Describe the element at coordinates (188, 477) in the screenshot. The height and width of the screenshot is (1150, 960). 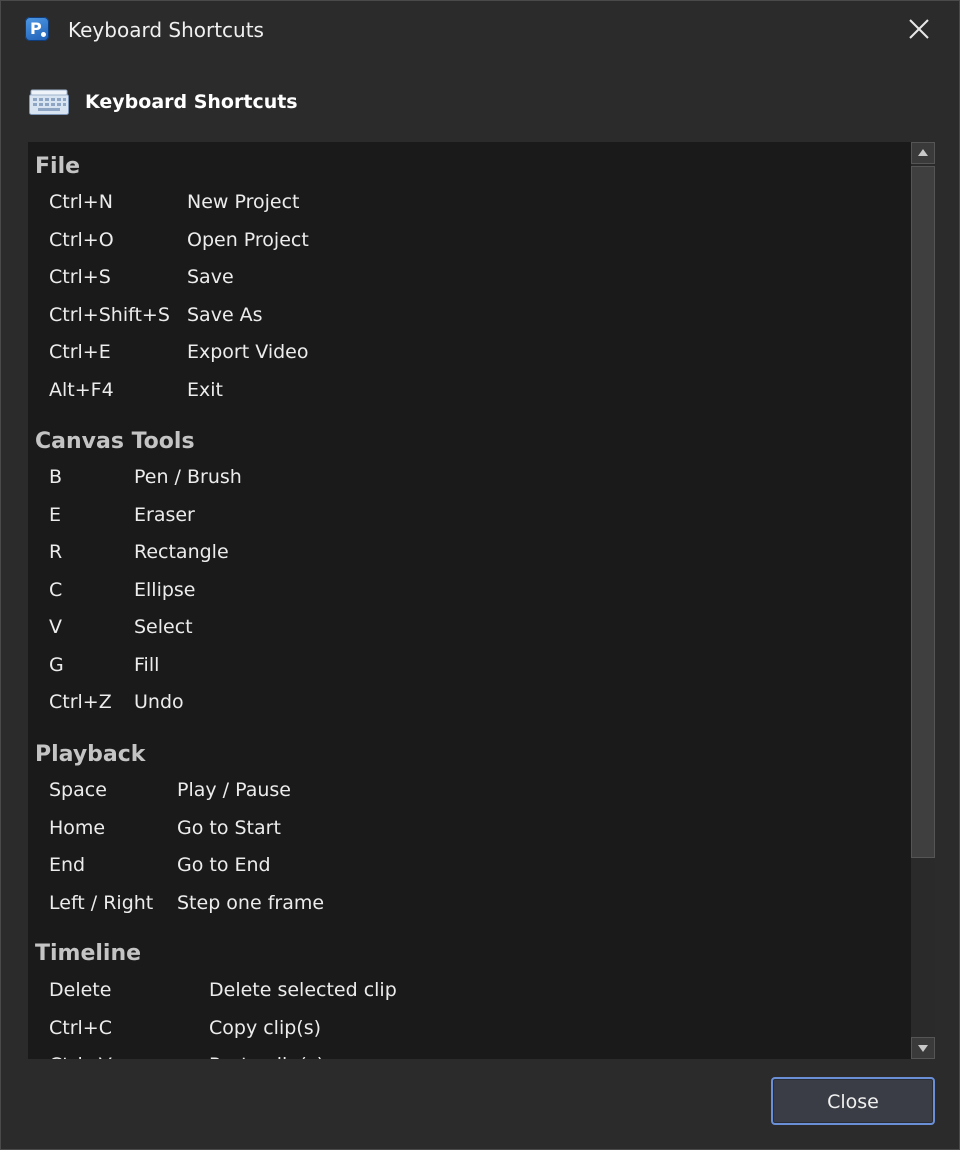
I see `shortcut-action: Pen / Brush` at that location.